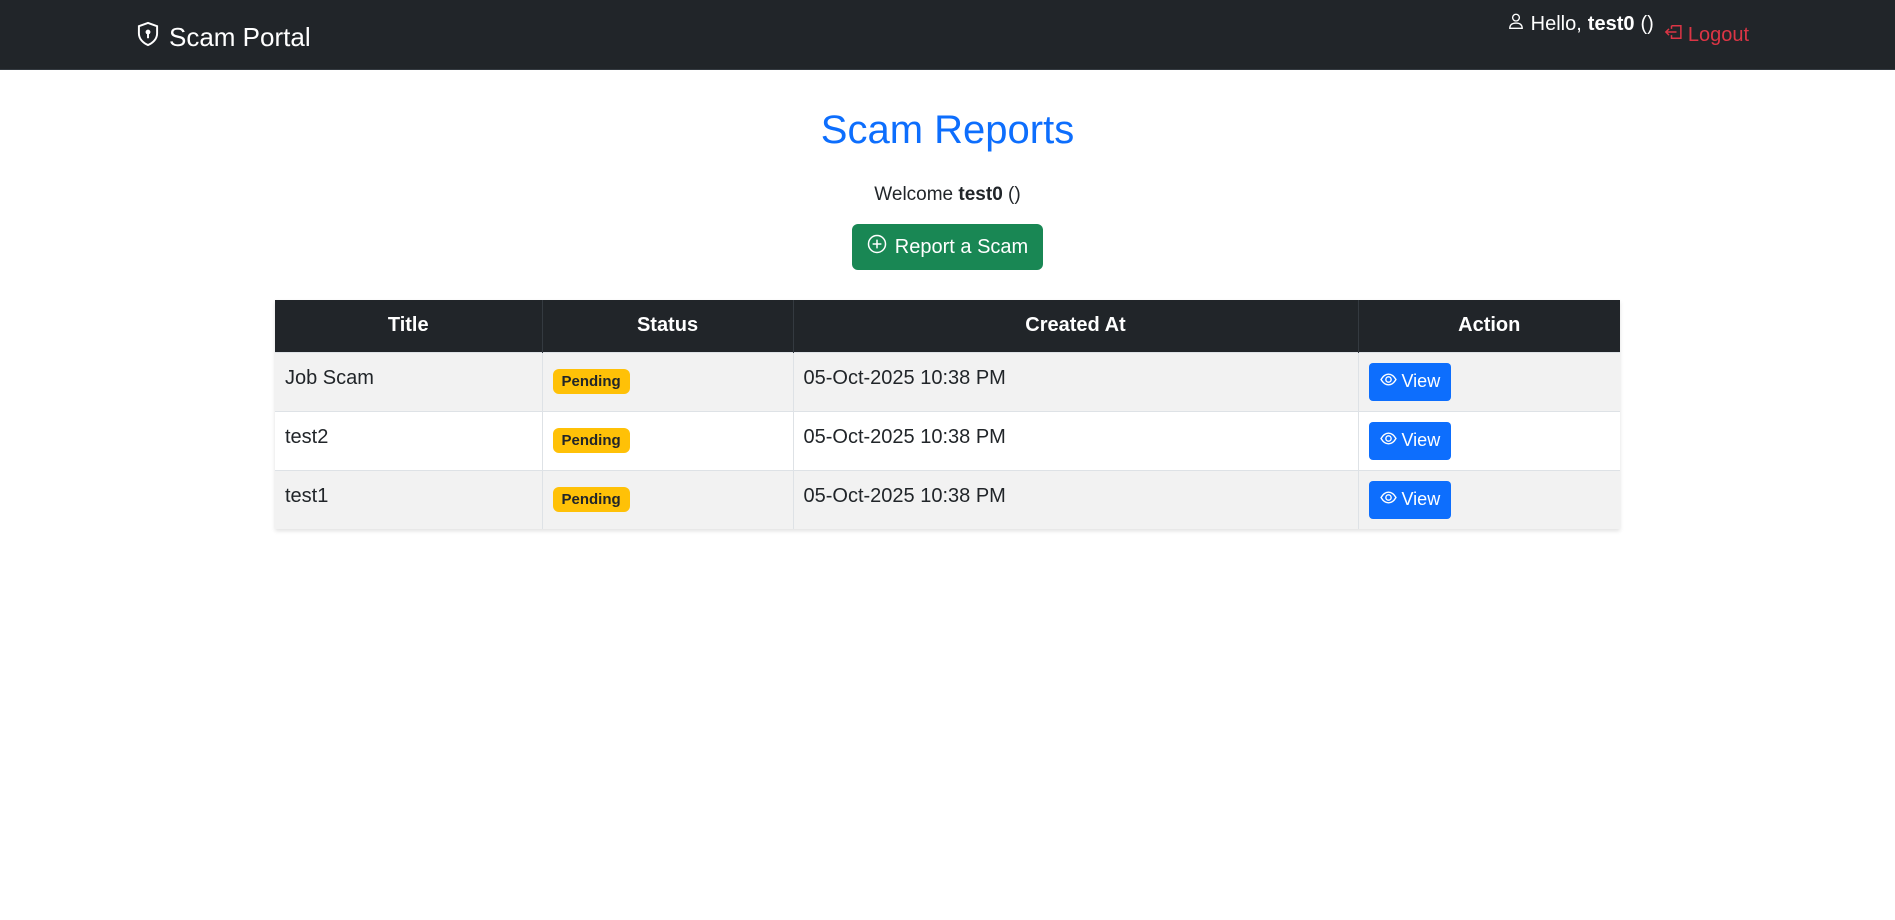  Describe the element at coordinates (409, 499) in the screenshot. I see `cell-title: test1` at that location.